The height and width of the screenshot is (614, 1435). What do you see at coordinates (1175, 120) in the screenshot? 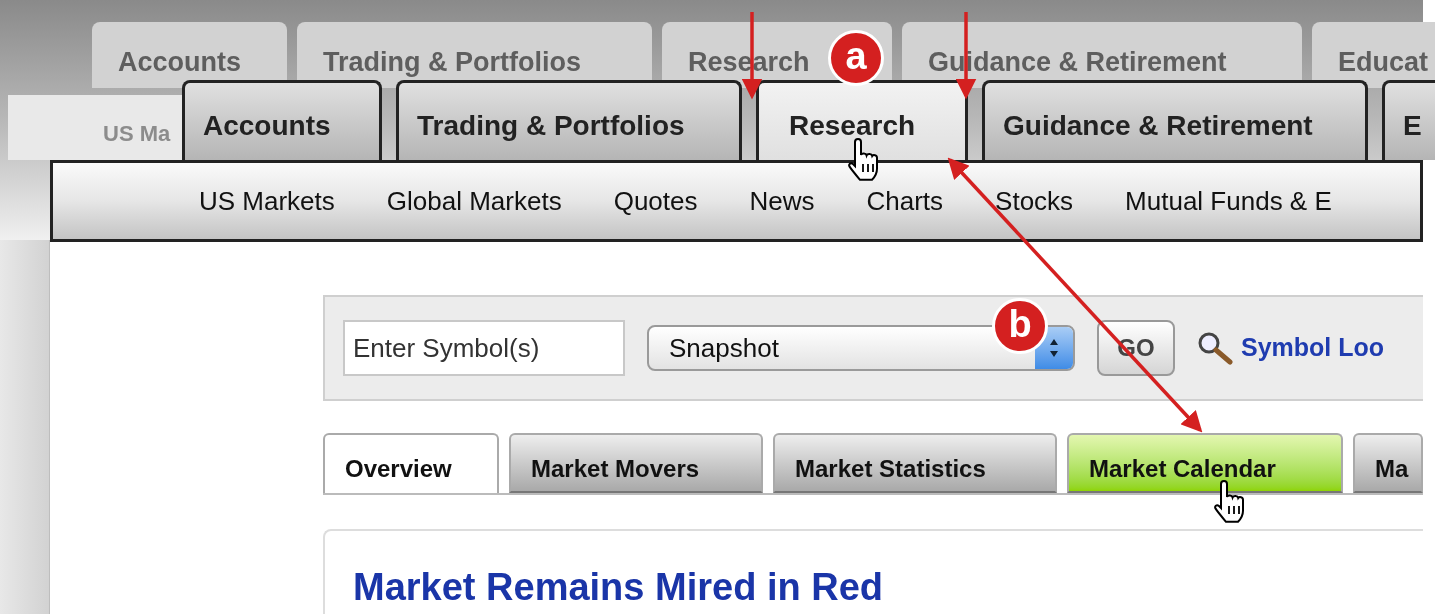
I see `nav-tab: Guidance & Retirement` at bounding box center [1175, 120].